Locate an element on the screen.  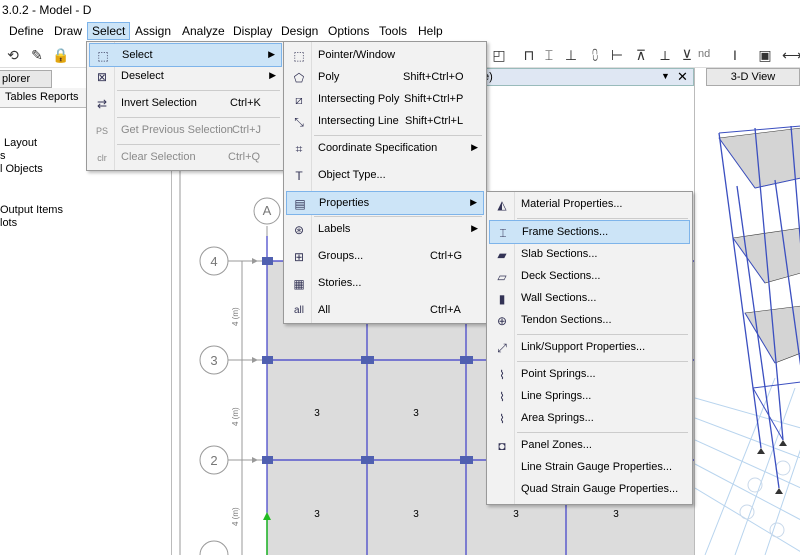
support-draw-icon: ⊼ is located at coordinates (641, 55).